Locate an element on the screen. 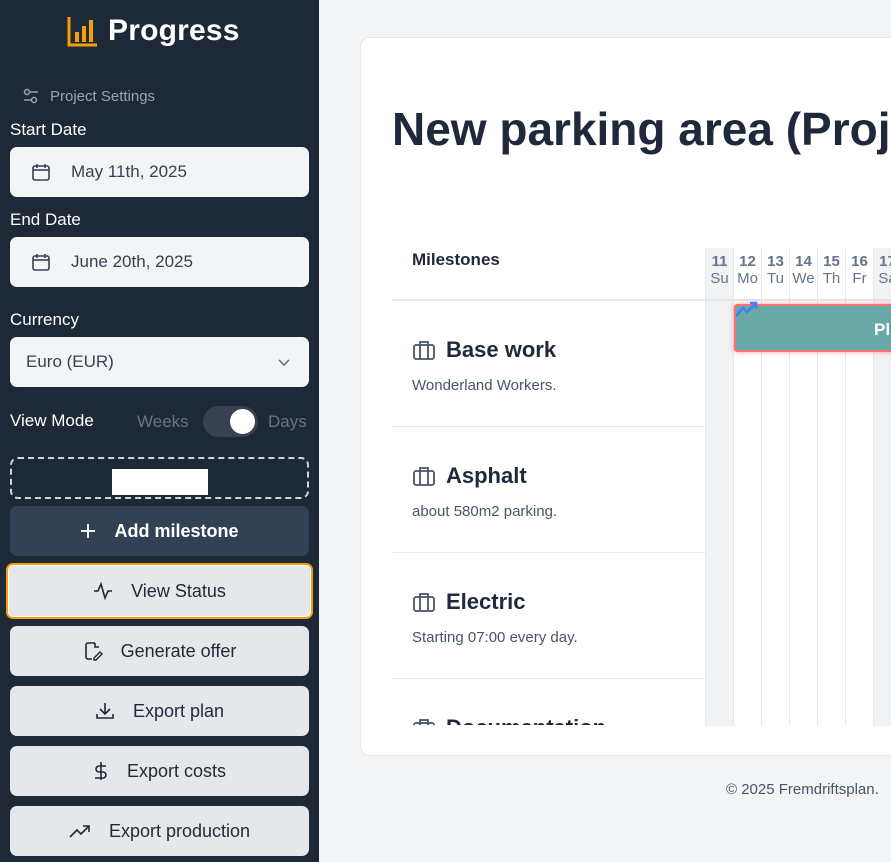 The image size is (891, 862). generate-offer-button: Generate offer is located at coordinates (159, 651).